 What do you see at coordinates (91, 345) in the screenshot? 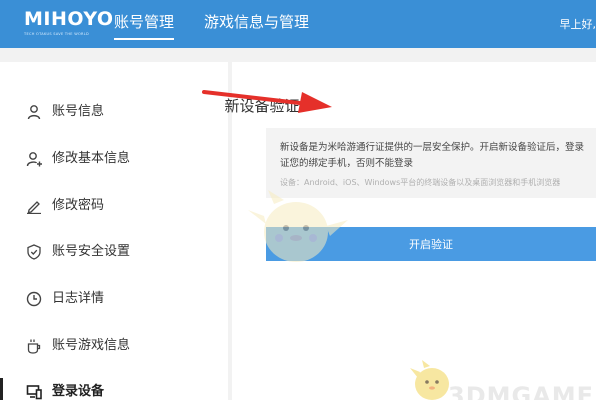
I see `sidebar-item-label: 账号游戏信息` at bounding box center [91, 345].